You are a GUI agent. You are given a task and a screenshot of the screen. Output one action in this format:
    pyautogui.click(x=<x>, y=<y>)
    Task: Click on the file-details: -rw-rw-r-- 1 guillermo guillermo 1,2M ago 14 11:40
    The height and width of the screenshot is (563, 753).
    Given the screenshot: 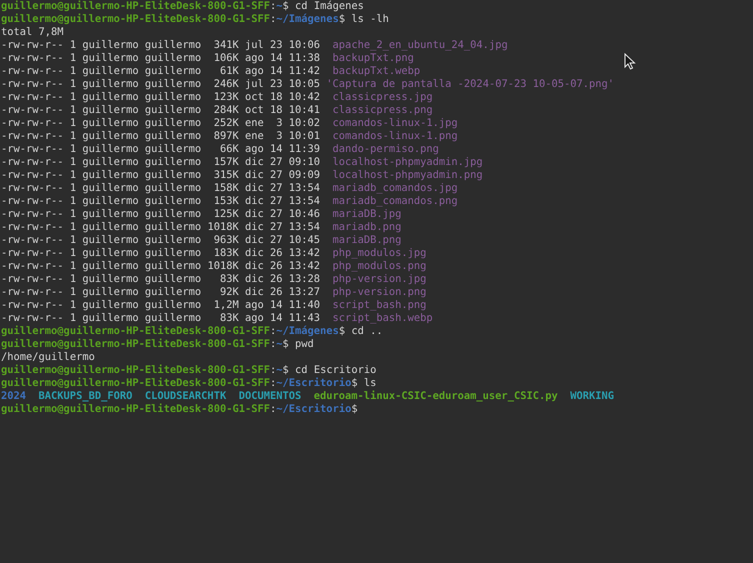 What is the action you would take?
    pyautogui.click(x=160, y=305)
    